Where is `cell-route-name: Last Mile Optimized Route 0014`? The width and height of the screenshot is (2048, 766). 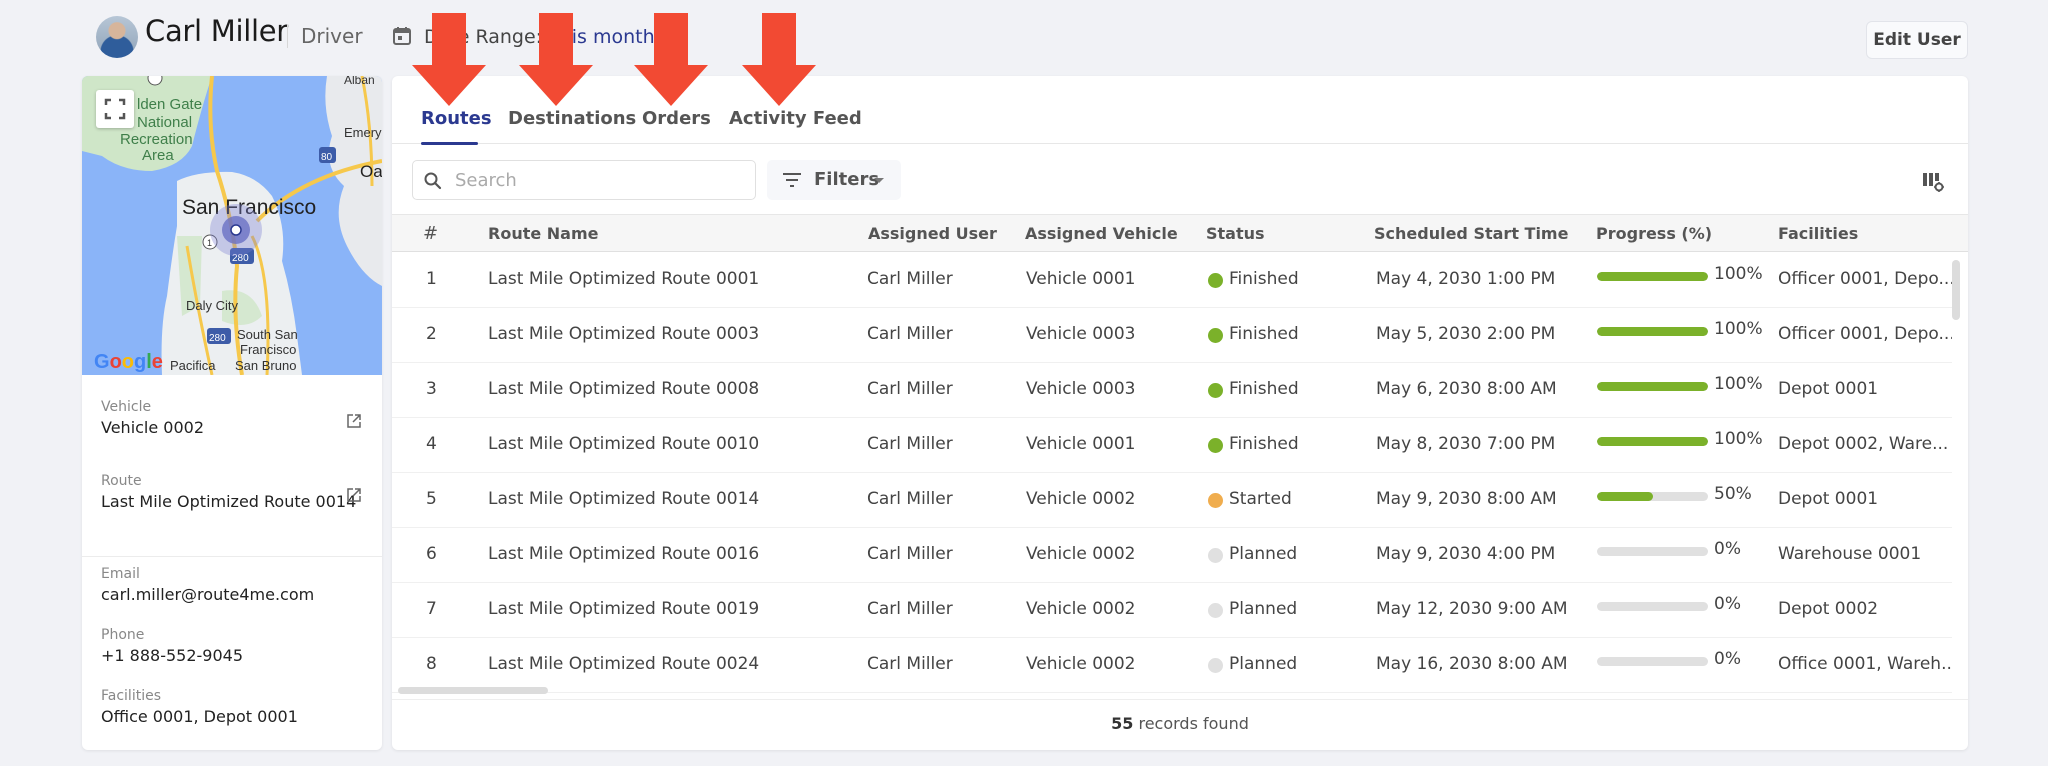
cell-route-name: Last Mile Optimized Route 0014 is located at coordinates (624, 499).